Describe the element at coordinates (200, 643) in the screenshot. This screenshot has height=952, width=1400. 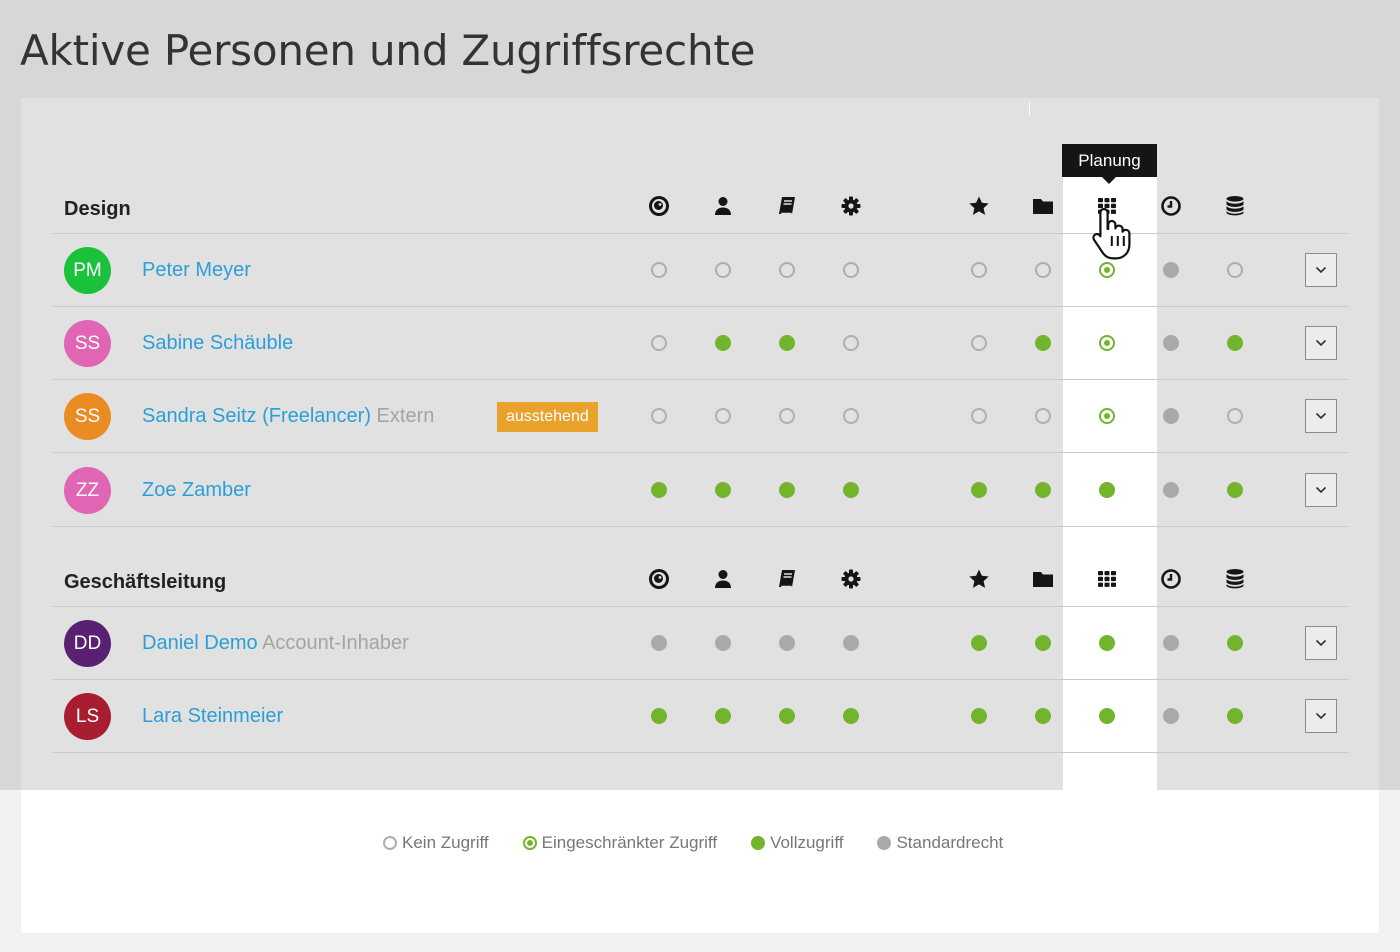
I see `person-name-link: Daniel Demo` at that location.